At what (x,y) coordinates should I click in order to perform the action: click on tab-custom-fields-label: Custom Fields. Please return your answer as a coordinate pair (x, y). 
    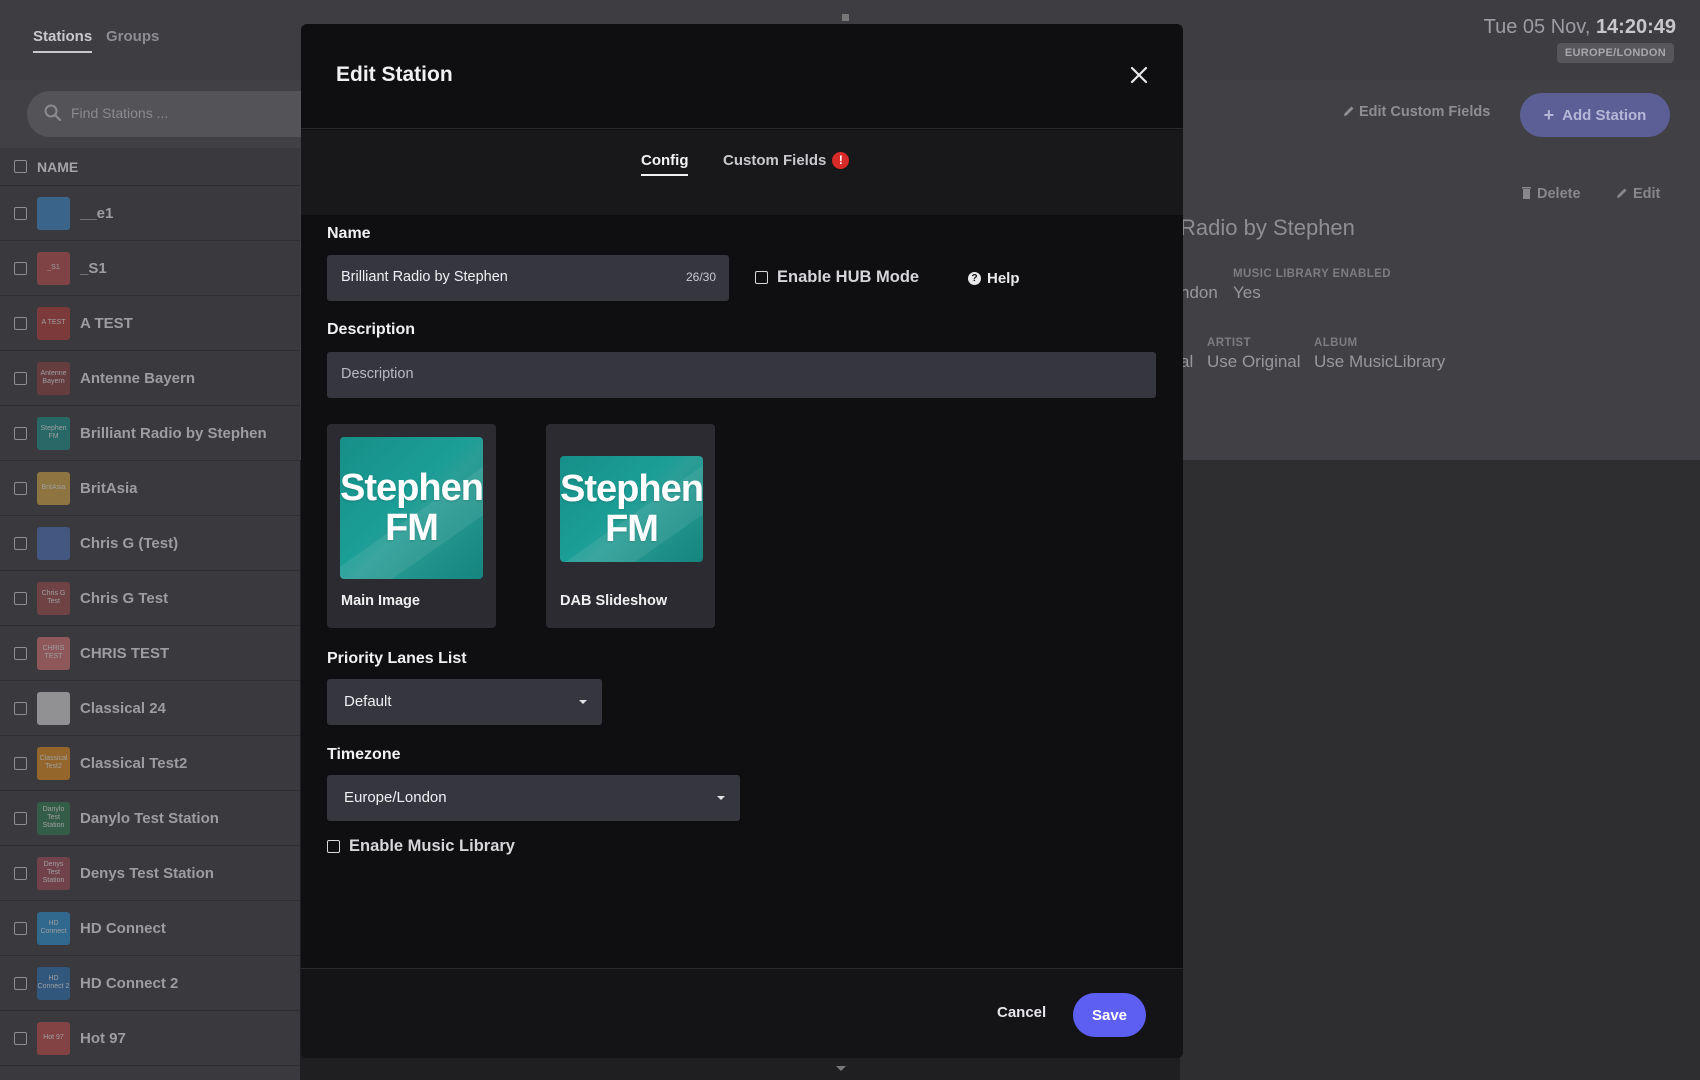
    Looking at the image, I should click on (775, 160).